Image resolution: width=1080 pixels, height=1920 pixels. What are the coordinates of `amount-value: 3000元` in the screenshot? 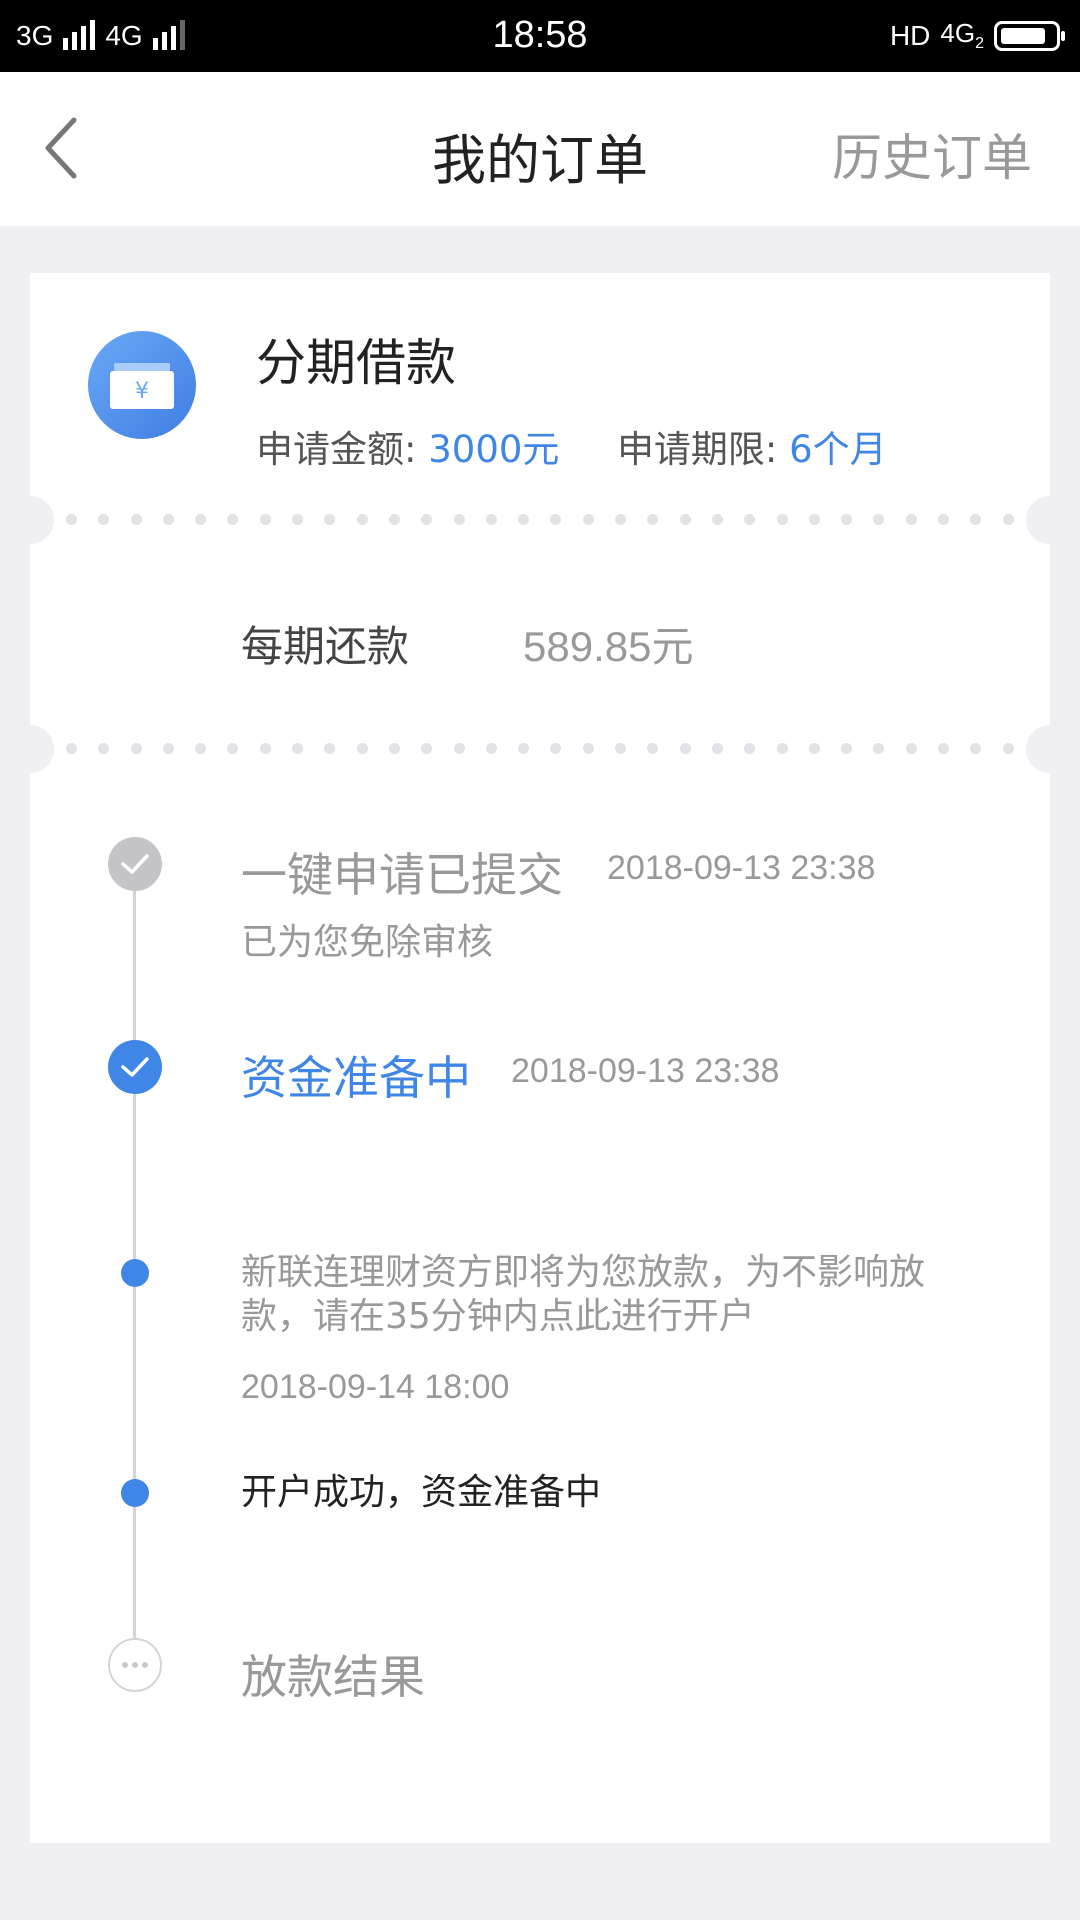 It's located at (494, 449).